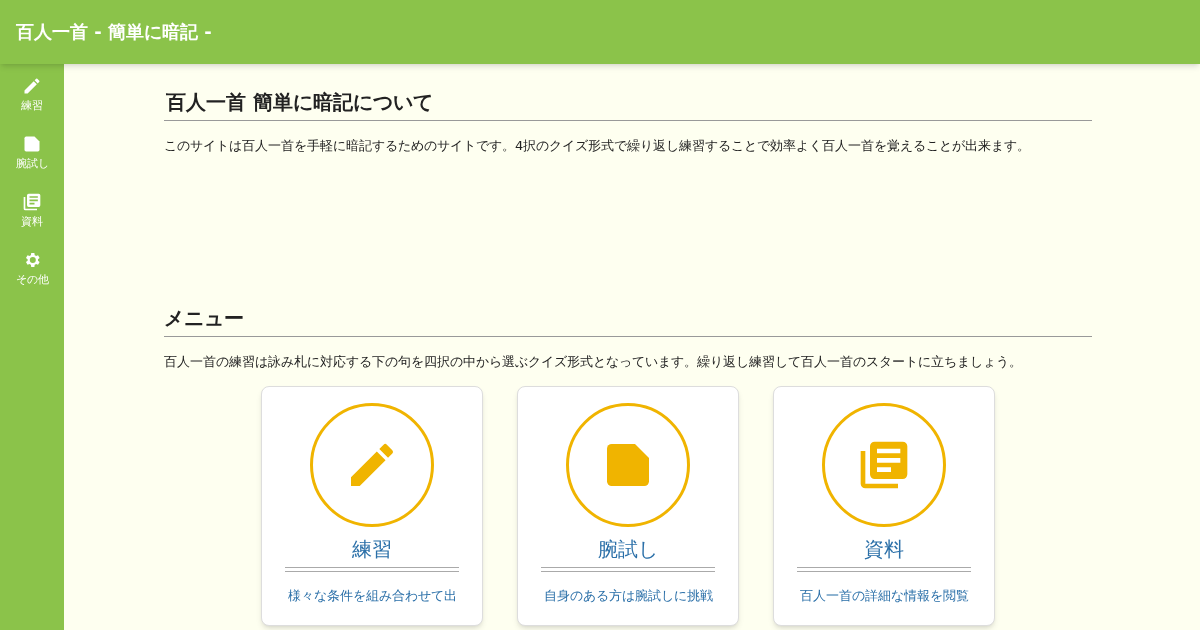 The image size is (1200, 630). Describe the element at coordinates (32, 86) in the screenshot. I see `pencil-icon` at that location.